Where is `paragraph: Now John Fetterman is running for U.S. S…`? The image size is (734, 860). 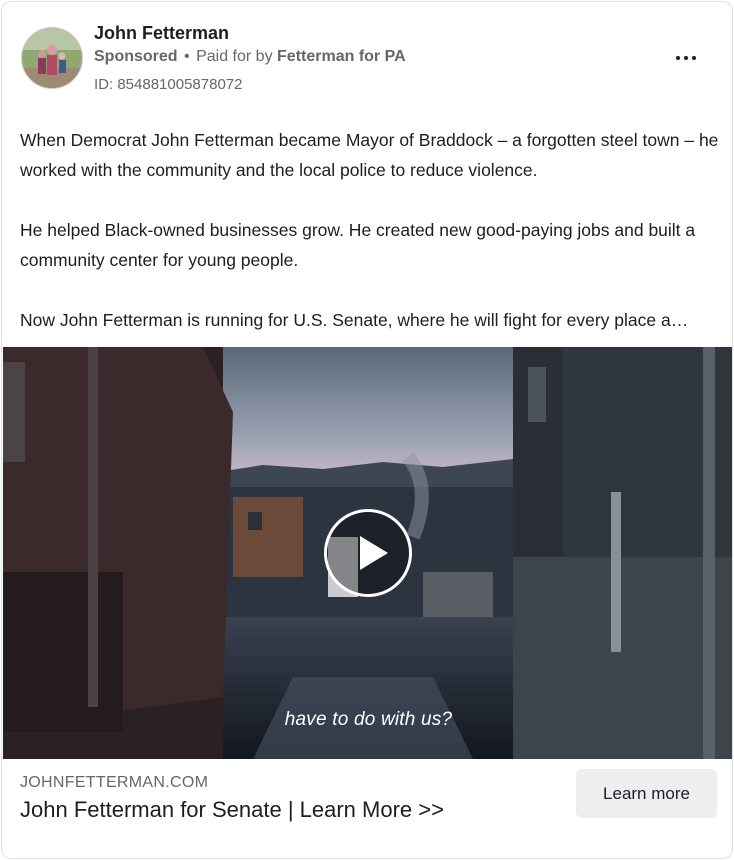 paragraph: Now John Fetterman is running for U.S. S… is located at coordinates (354, 320).